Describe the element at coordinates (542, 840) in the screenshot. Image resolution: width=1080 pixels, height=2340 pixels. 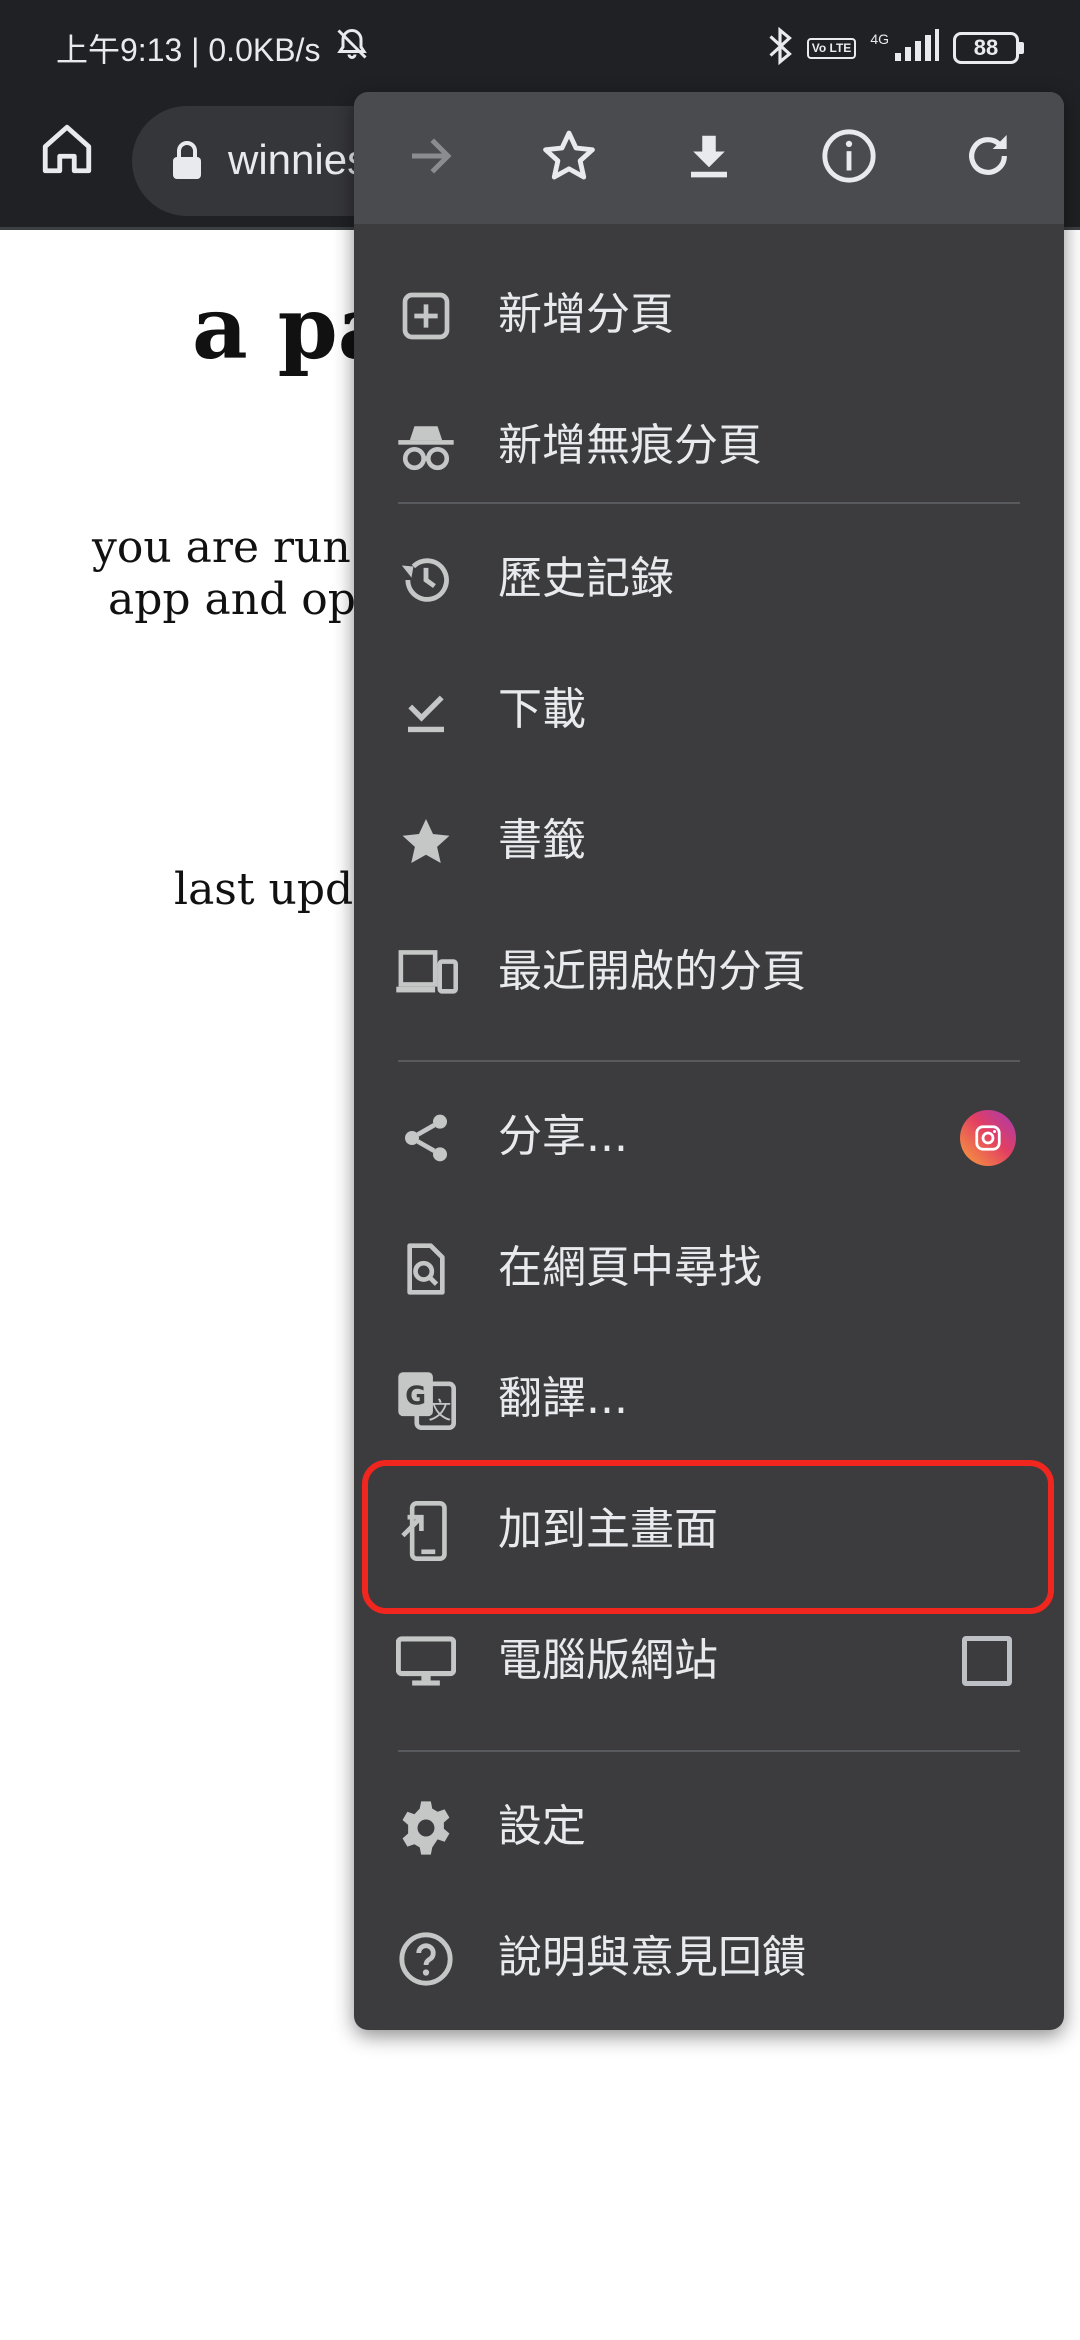
I see `menu-item-label: 書籤` at that location.